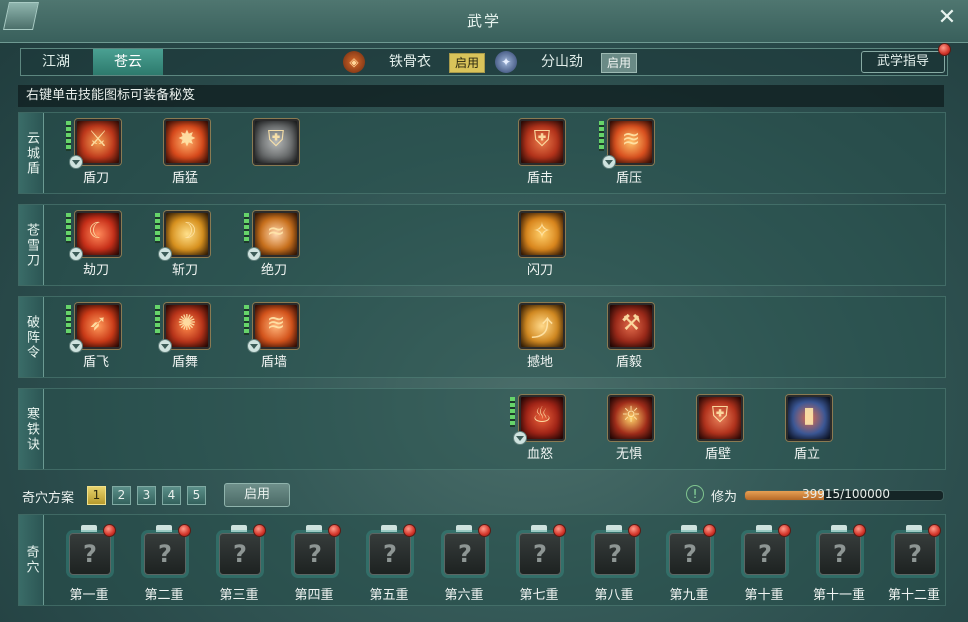 The image size is (968, 622). I want to click on skill-dunli: ▮ 盾立, so click(804, 430).